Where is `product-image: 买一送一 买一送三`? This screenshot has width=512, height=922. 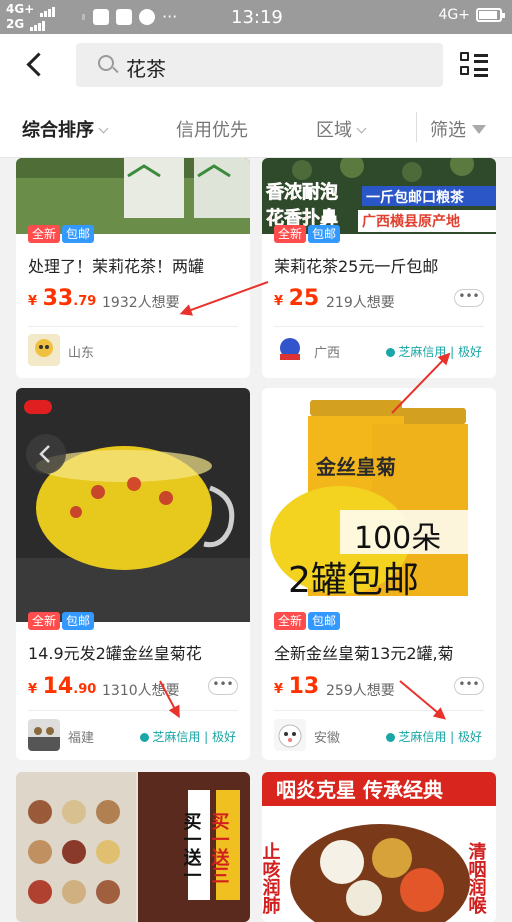 product-image: 买一送一 买一送三 is located at coordinates (133, 847).